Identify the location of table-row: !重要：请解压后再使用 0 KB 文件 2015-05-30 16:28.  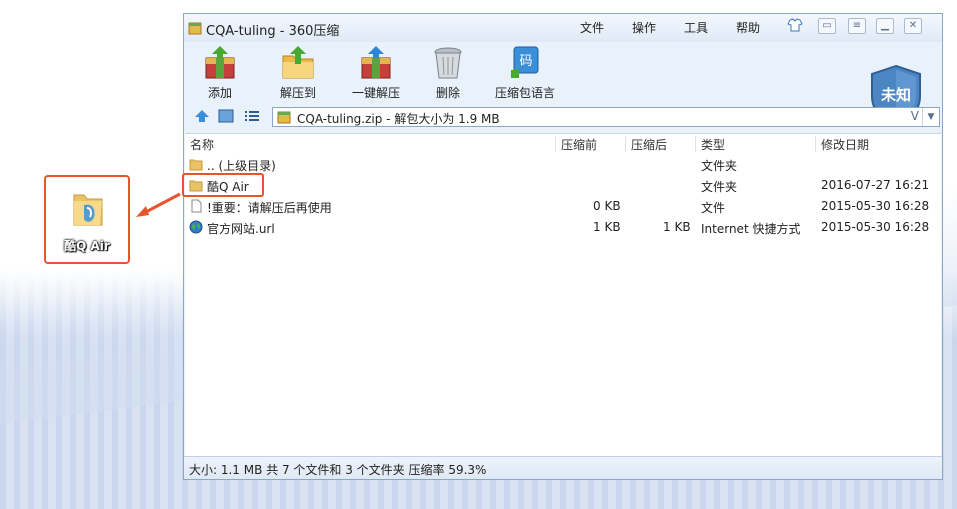
(563, 206).